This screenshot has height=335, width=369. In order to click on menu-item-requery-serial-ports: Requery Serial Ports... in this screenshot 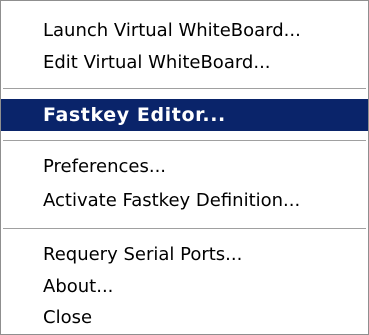, I will do `click(184, 255)`.